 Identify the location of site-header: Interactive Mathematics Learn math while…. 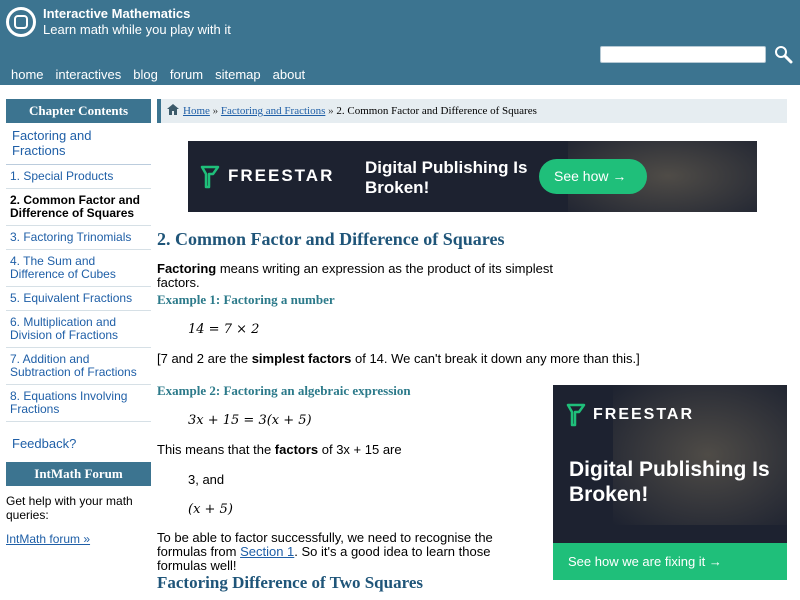
(400, 42).